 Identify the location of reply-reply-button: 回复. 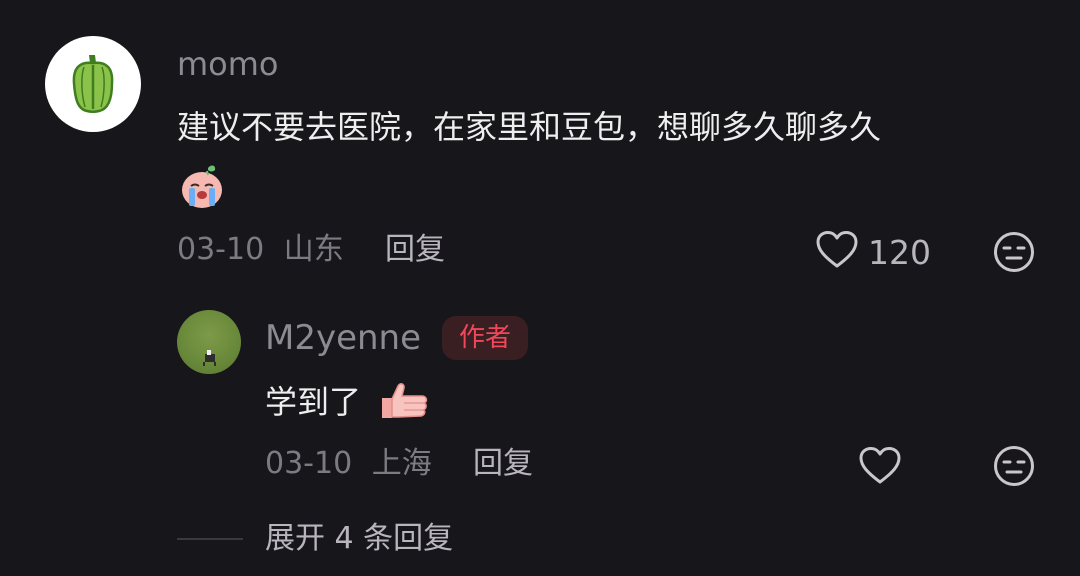
(503, 464).